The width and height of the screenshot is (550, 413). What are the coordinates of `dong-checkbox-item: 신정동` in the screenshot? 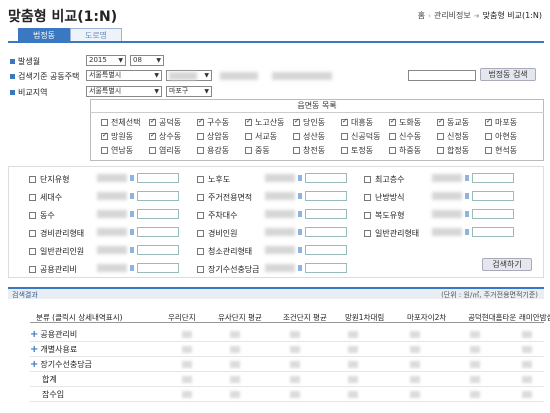 It's located at (453, 136).